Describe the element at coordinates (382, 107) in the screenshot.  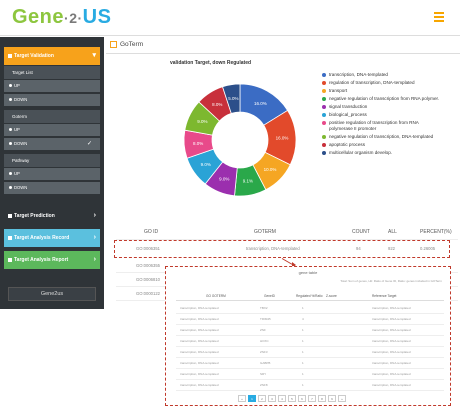
I see `legend-item: signal transduction` at that location.